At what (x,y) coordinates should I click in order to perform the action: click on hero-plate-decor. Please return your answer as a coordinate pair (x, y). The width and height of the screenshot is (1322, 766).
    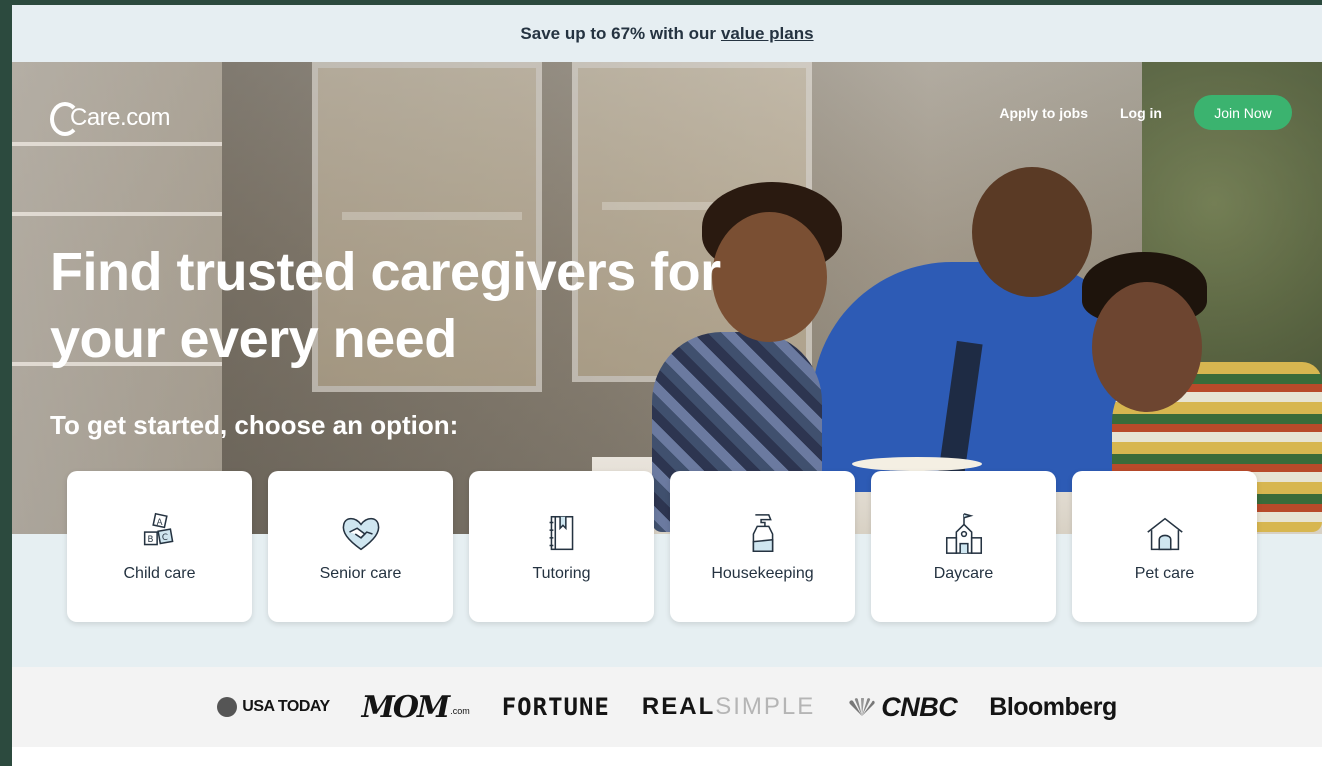
    Looking at the image, I should click on (917, 464).